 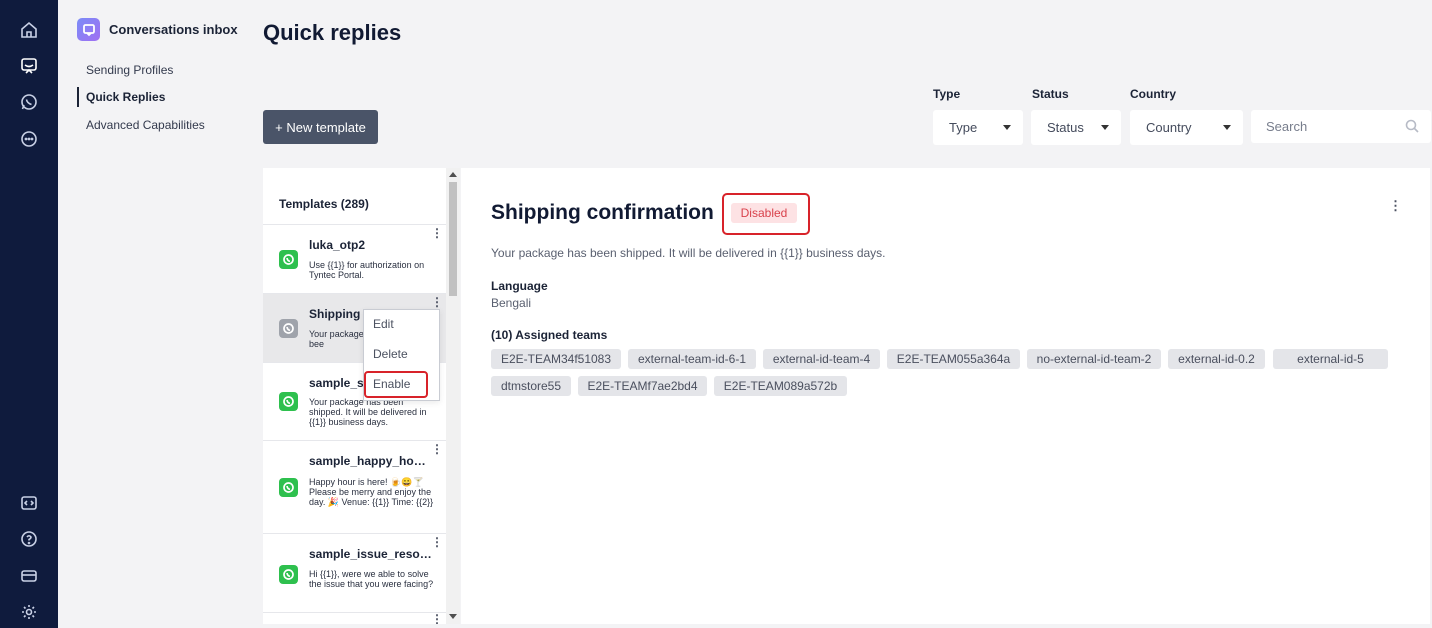 What do you see at coordinates (320, 127) in the screenshot?
I see `new-template-button: + New template` at bounding box center [320, 127].